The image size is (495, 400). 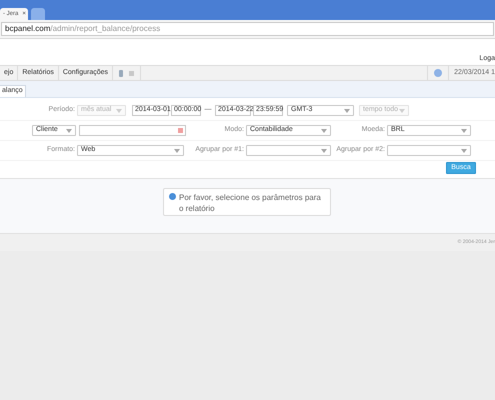 What do you see at coordinates (250, 203) in the screenshot?
I see `message-text: Por favor, selecione os parâmetros para o relatório` at bounding box center [250, 203].